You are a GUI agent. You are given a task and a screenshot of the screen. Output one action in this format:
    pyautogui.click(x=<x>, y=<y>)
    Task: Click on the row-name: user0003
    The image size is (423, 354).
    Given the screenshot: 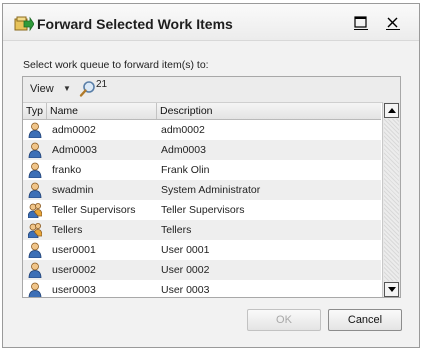 What is the action you would take?
    pyautogui.click(x=74, y=290)
    